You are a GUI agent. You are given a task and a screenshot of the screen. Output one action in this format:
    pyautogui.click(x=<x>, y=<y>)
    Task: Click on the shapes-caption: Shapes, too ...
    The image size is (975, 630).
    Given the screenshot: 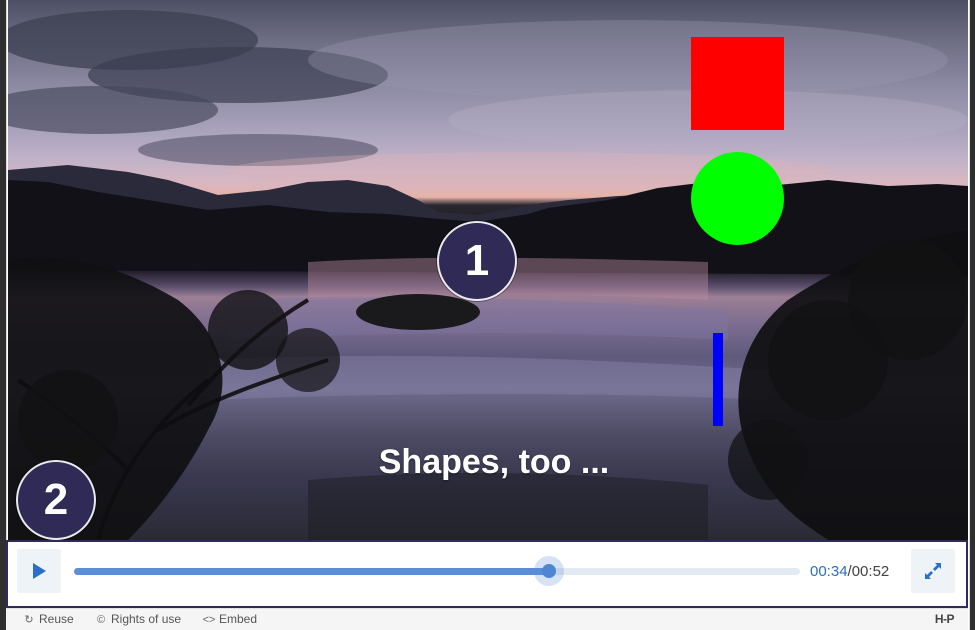 What is the action you would take?
    pyautogui.click(x=494, y=462)
    